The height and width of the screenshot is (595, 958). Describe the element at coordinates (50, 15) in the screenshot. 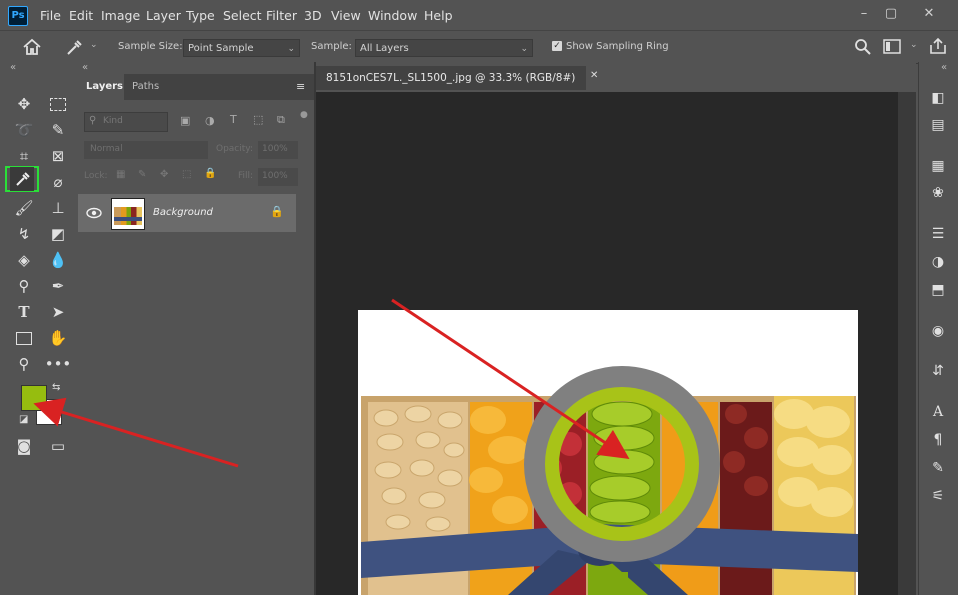

I see `menu-file: File` at that location.